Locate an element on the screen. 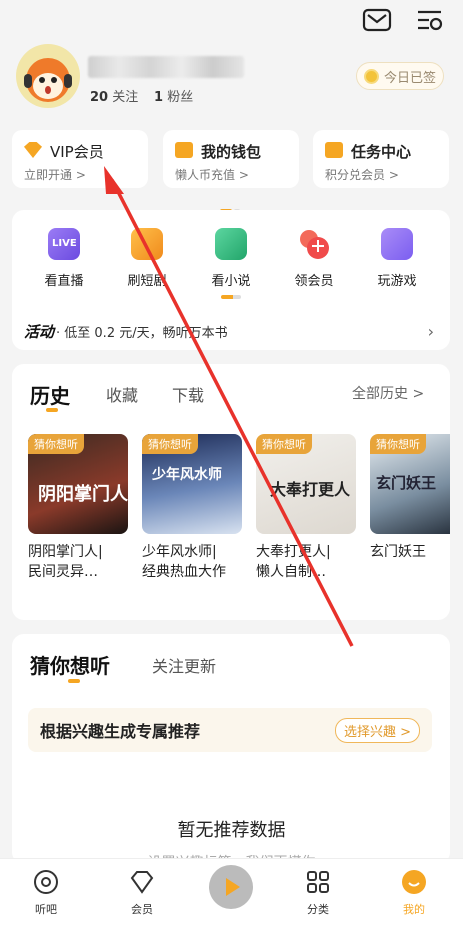 Image resolution: width=463 pixels, height=931 pixels. entry-indicator is located at coordinates (231, 297).